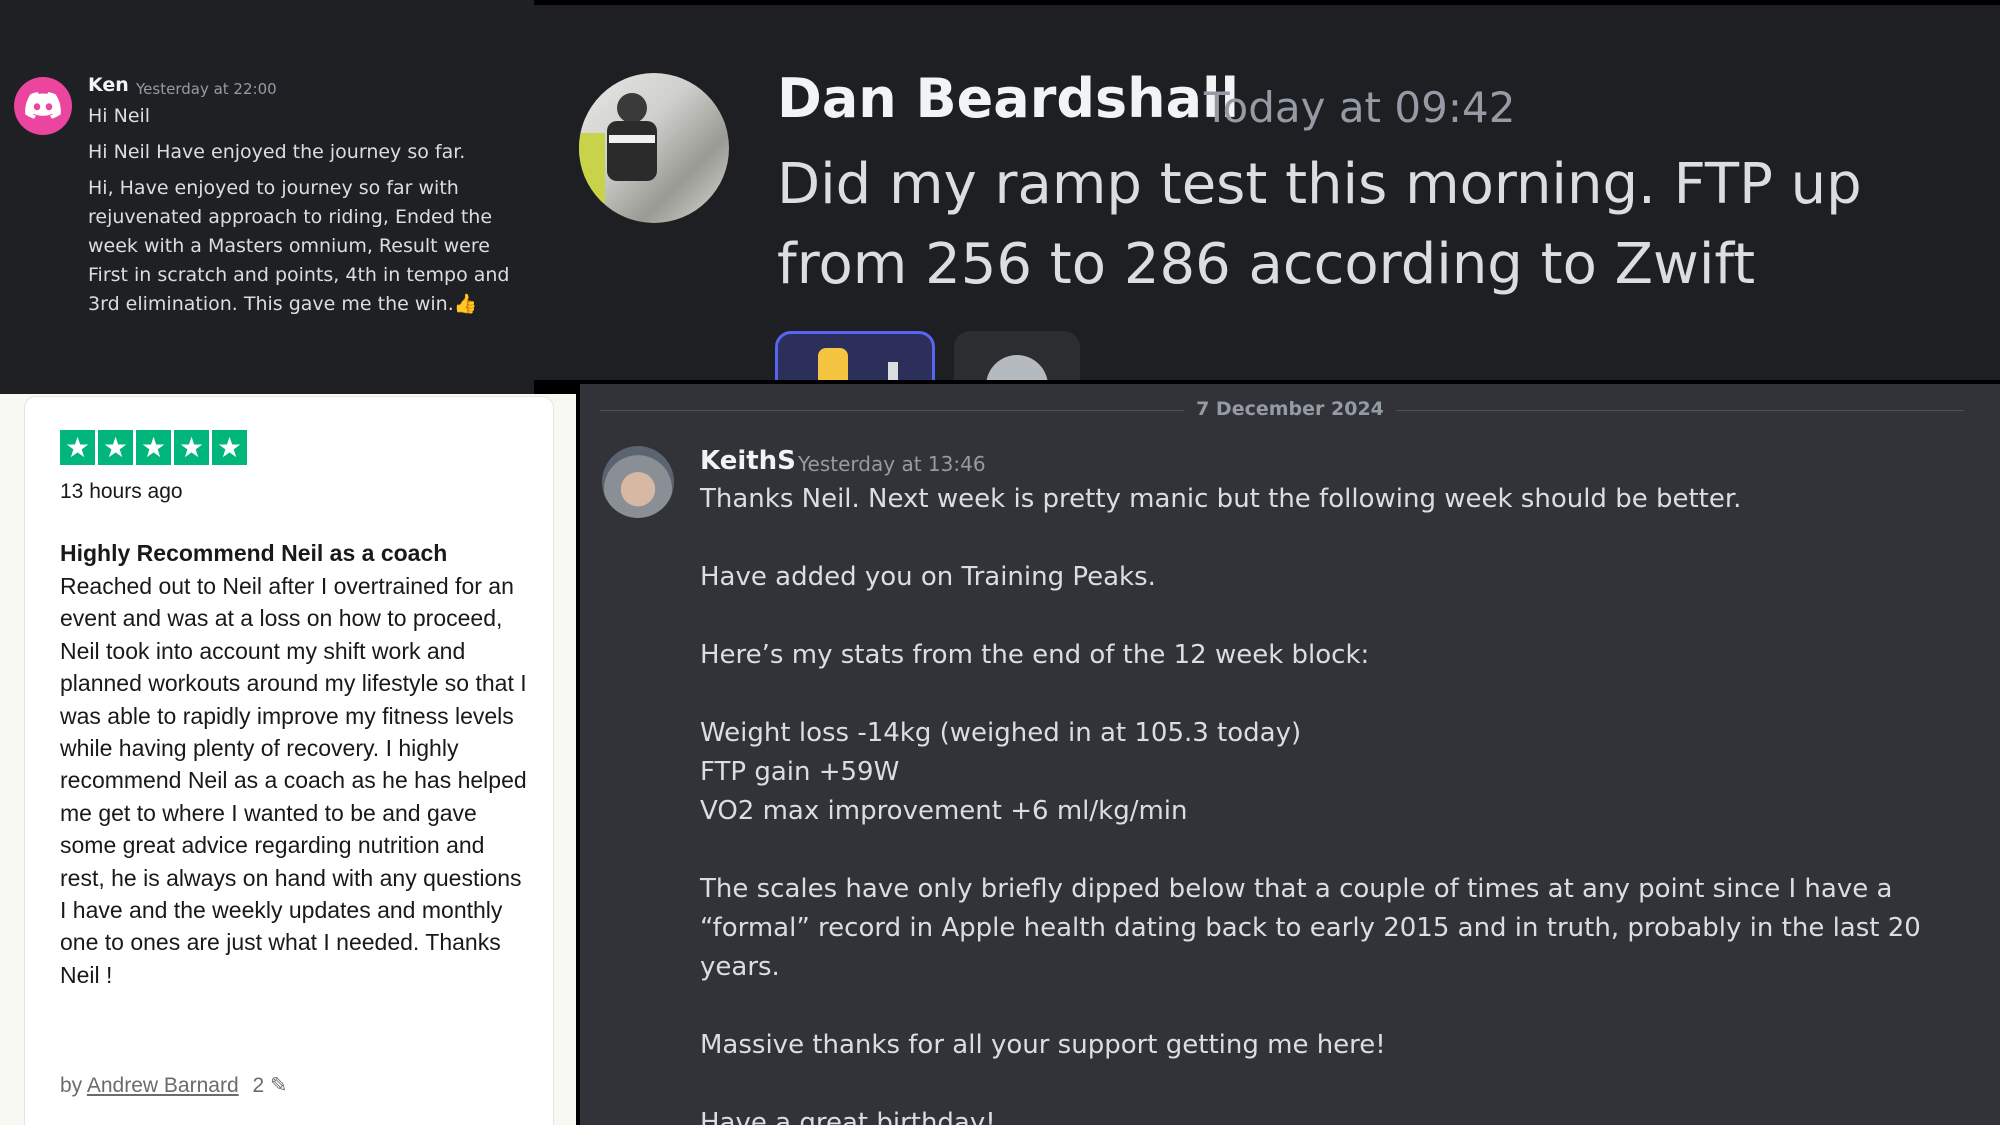  Describe the element at coordinates (833, 364) in the screenshot. I see `thumbs-up-icon` at that location.